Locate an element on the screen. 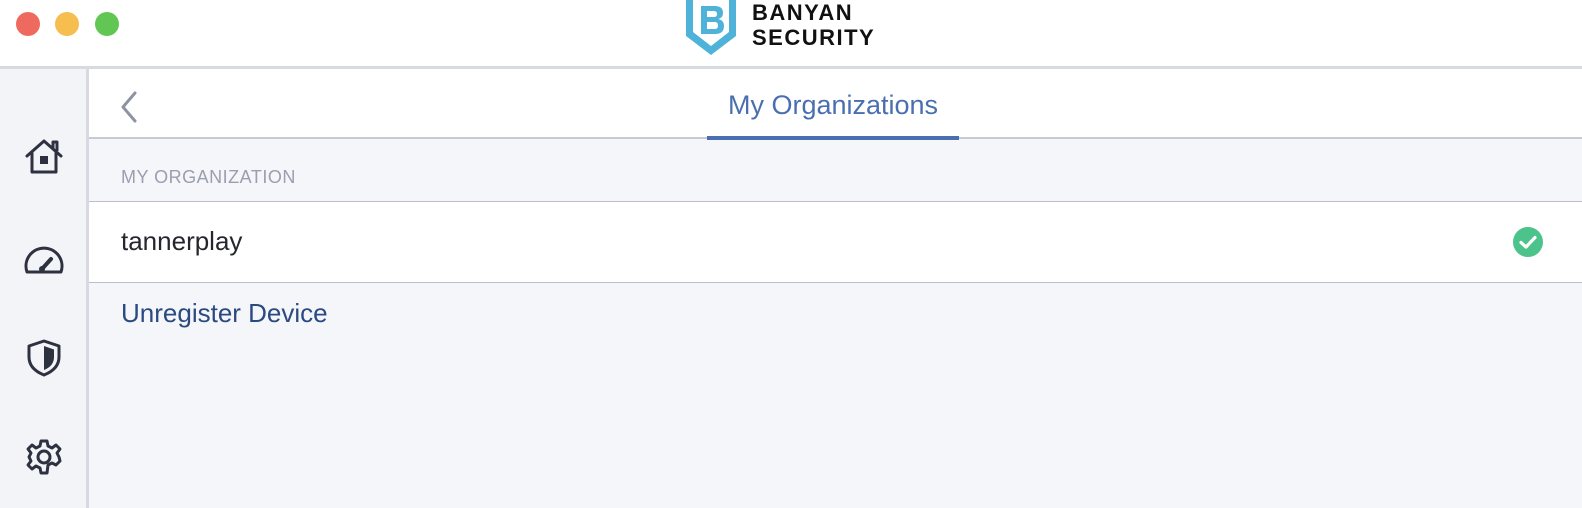  check-circle-icon is located at coordinates (1528, 242).